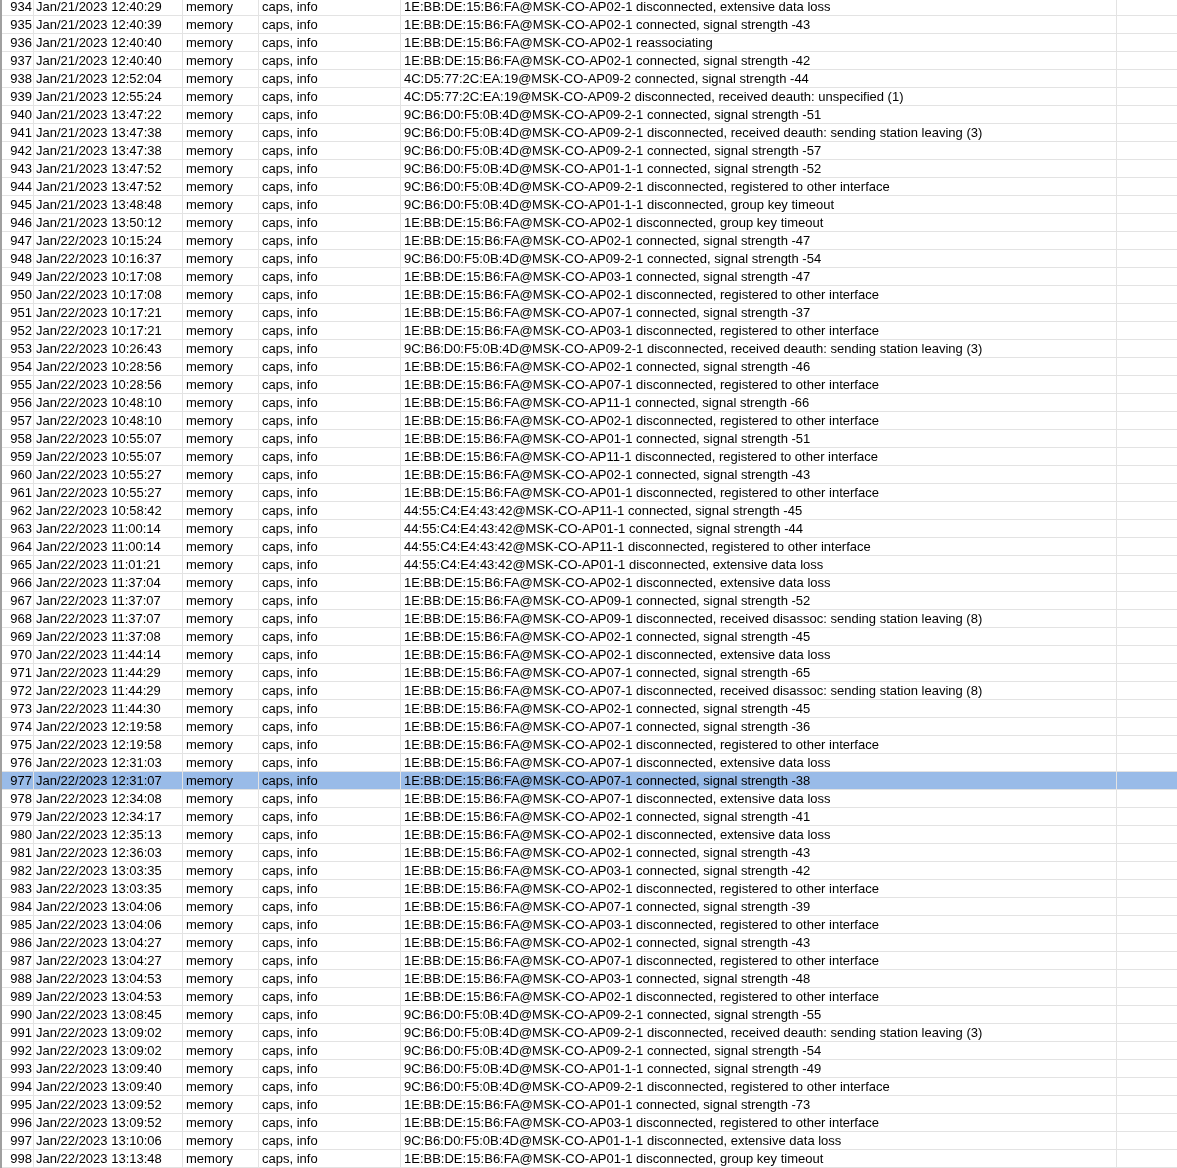 The image size is (1177, 1168). Describe the element at coordinates (589, 367) in the screenshot. I see `table-row: 954 Jan/22/2023 10:28:56 memory caps, info 1E:BB:DE:15:B6:FA@MSK-CO-AP02-1 connected, signal strength -46` at that location.